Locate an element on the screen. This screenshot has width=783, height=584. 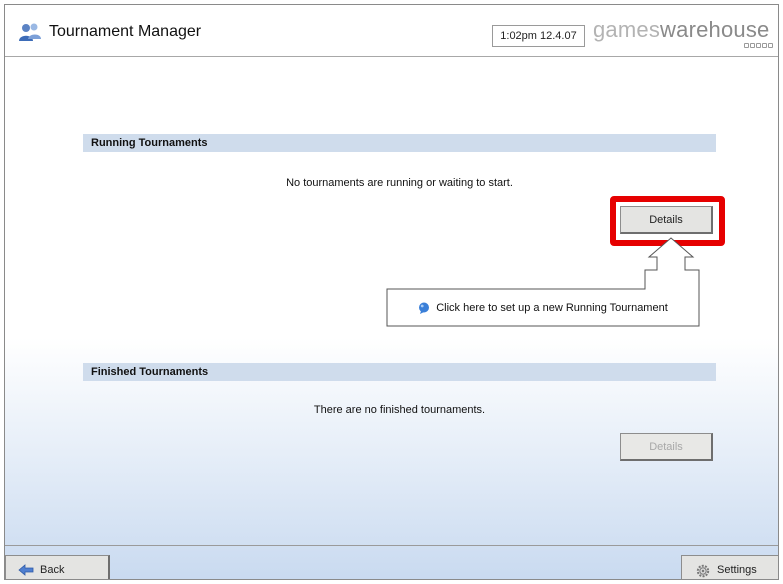
settings-button: Settings is located at coordinates (729, 567).